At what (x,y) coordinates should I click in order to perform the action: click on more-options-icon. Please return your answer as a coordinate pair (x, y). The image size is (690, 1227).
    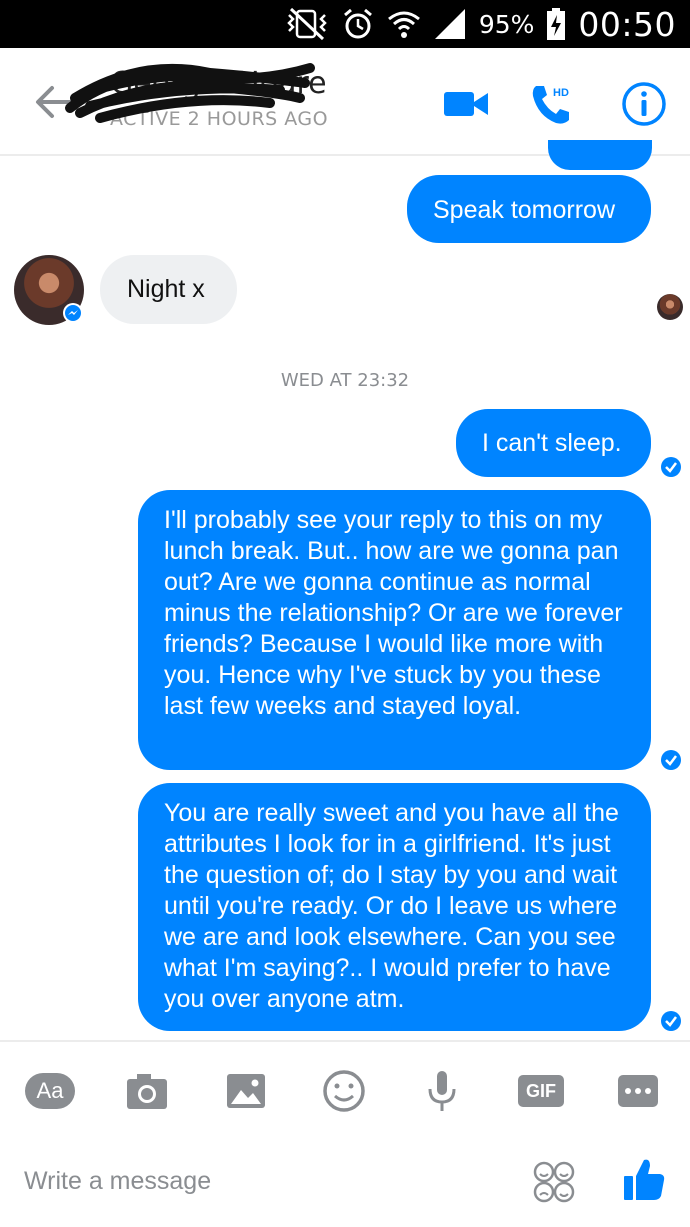
    Looking at the image, I should click on (638, 1091).